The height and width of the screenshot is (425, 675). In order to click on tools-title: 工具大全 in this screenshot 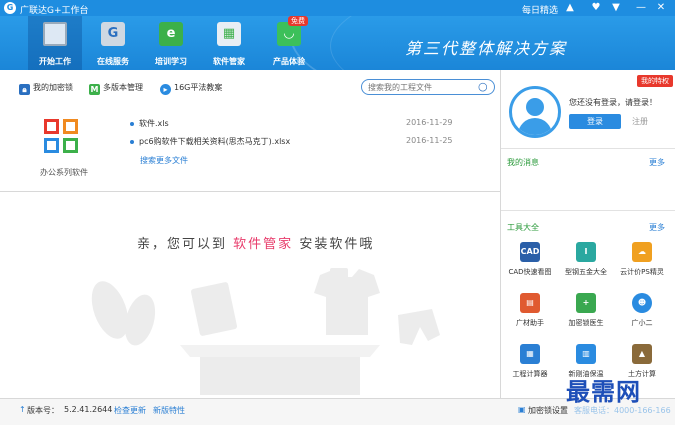, I will do `click(523, 227)`.